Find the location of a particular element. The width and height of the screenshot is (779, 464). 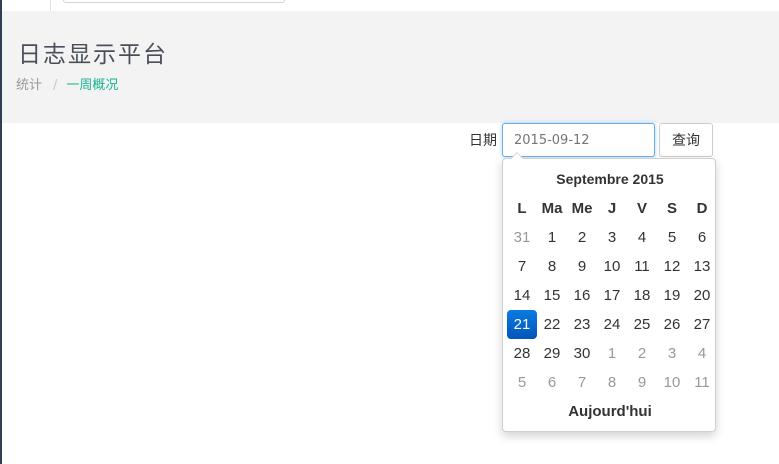

day-cell: 16 is located at coordinates (582, 295).